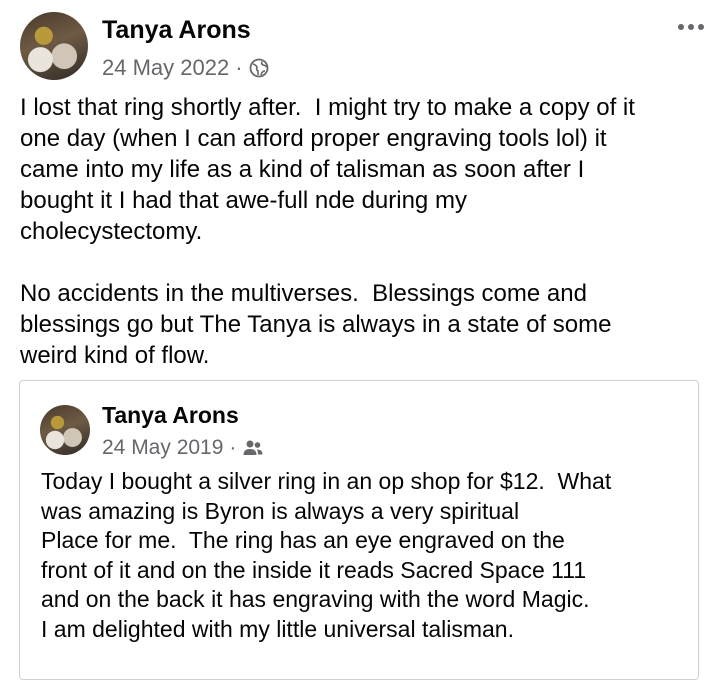  What do you see at coordinates (65, 430) in the screenshot?
I see `shared-author-avatar` at bounding box center [65, 430].